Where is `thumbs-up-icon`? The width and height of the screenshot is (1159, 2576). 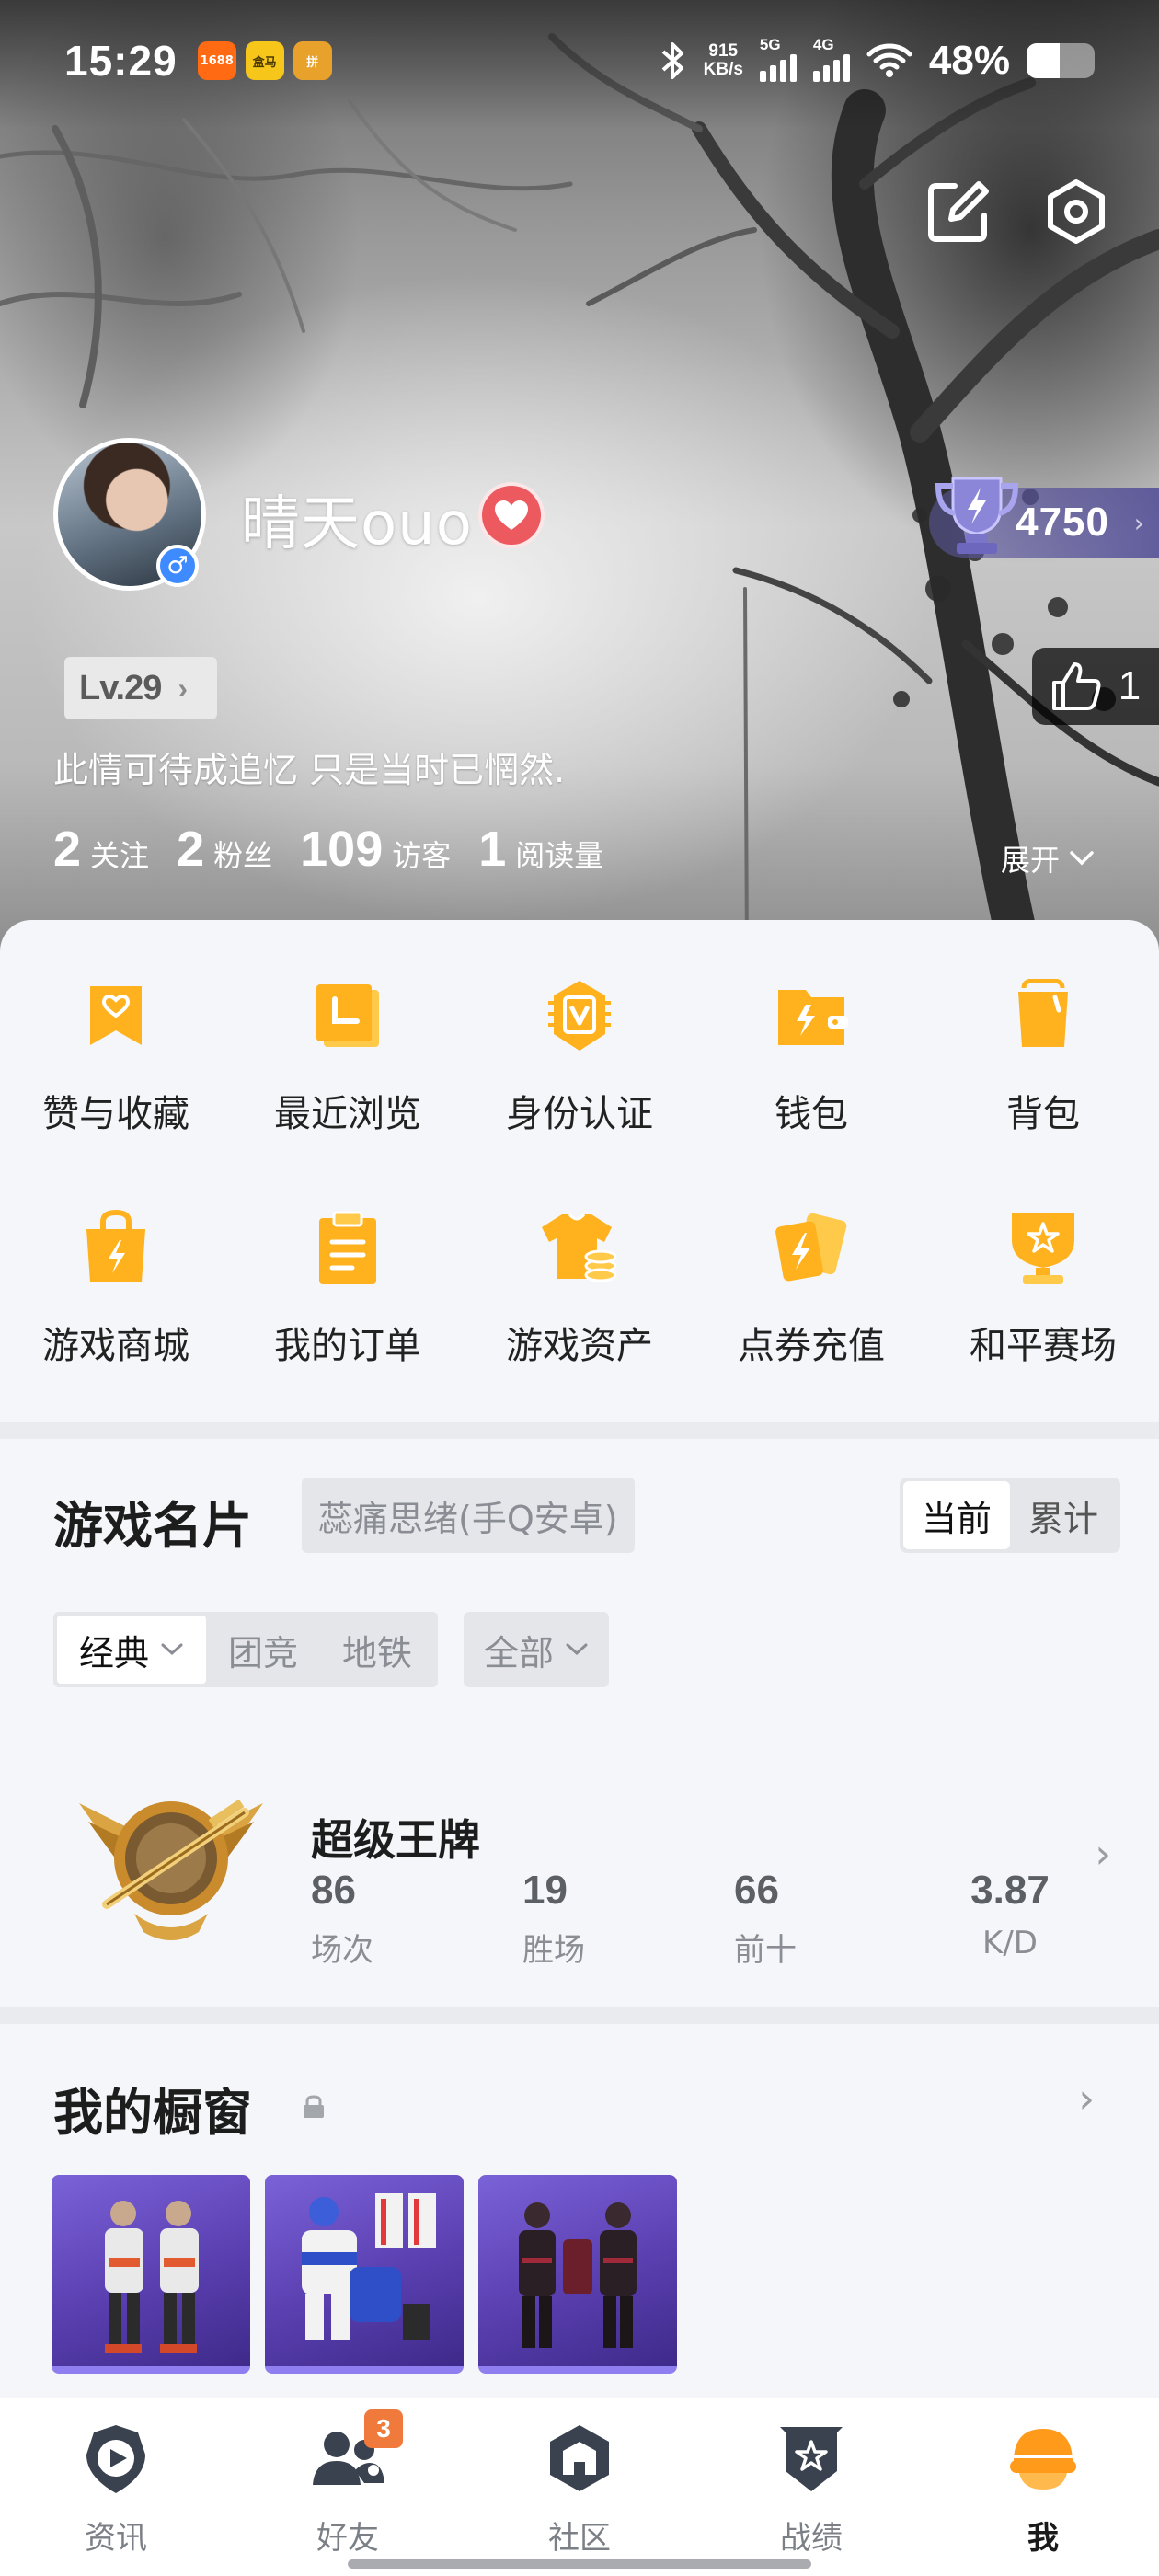 thumbs-up-icon is located at coordinates (1076, 686).